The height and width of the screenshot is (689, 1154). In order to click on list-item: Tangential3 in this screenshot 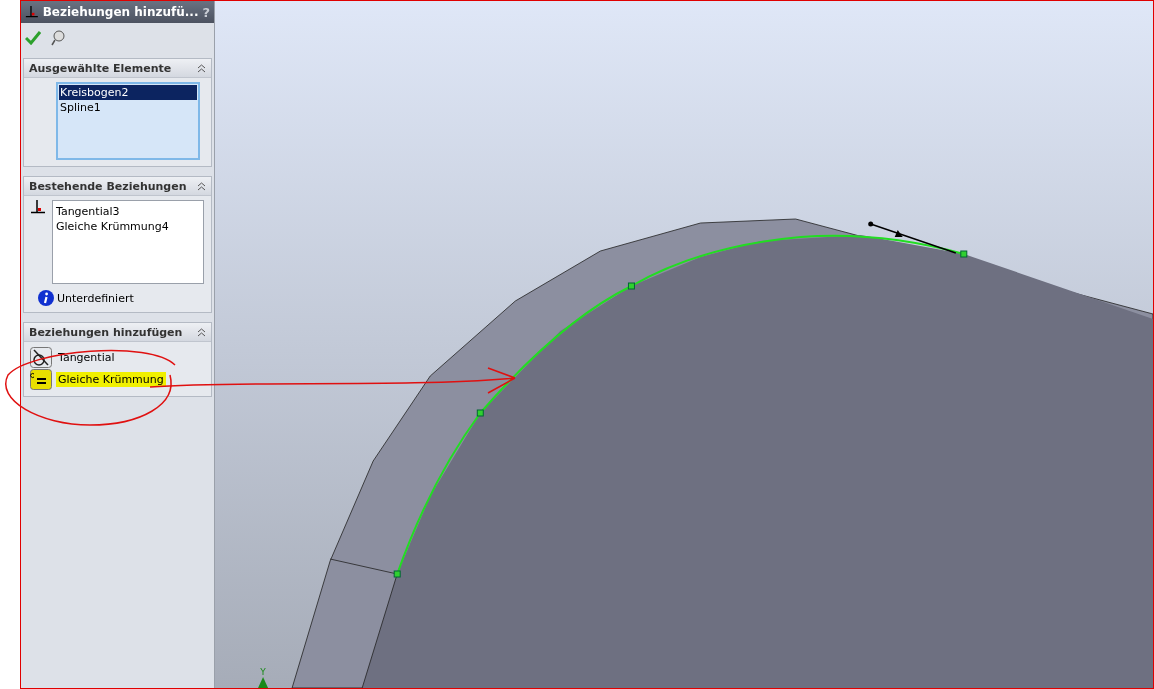, I will do `click(128, 211)`.